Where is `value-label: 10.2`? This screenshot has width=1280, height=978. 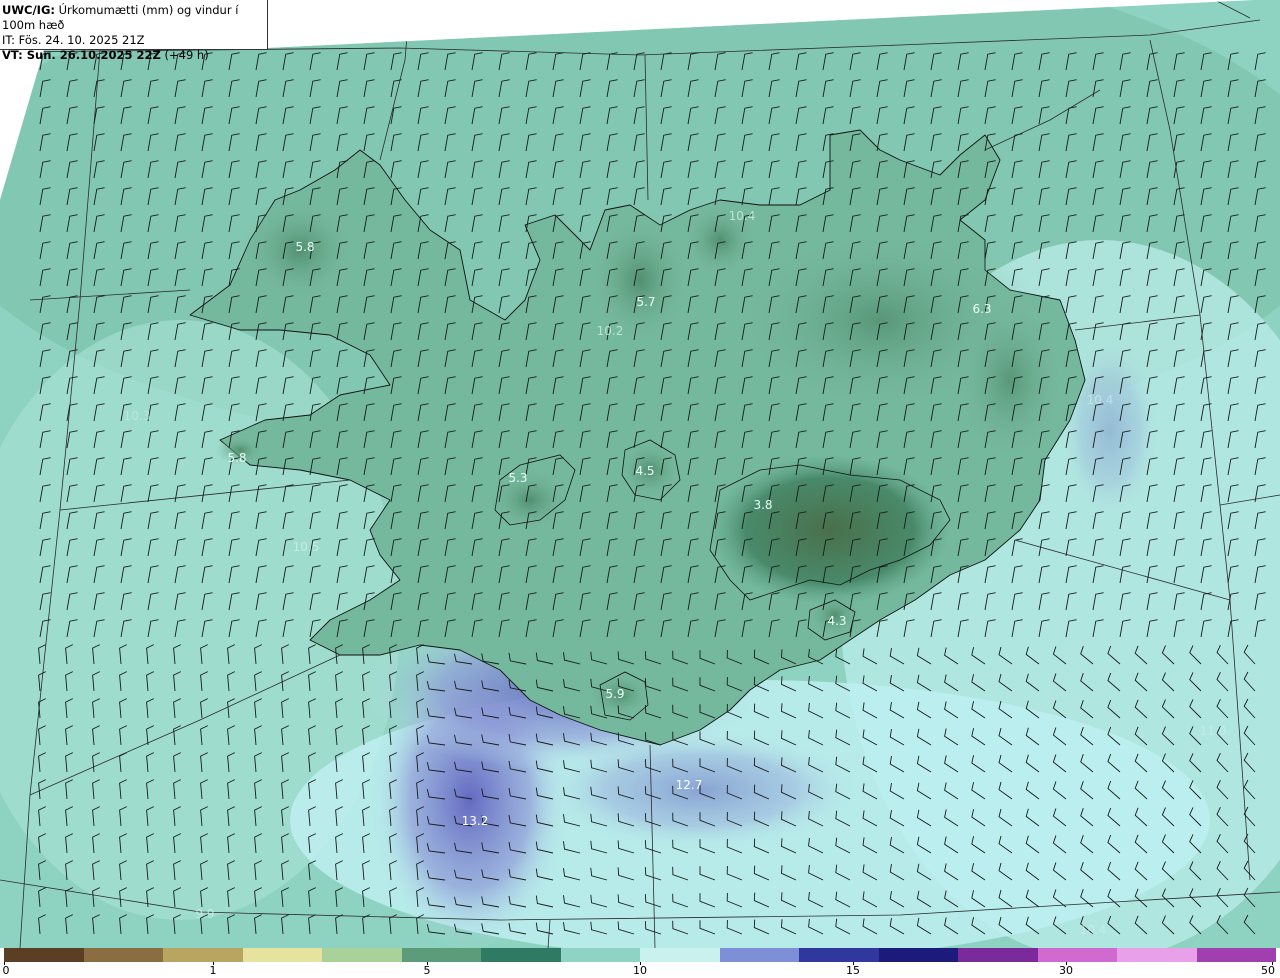
value-label: 10.2 is located at coordinates (610, 331).